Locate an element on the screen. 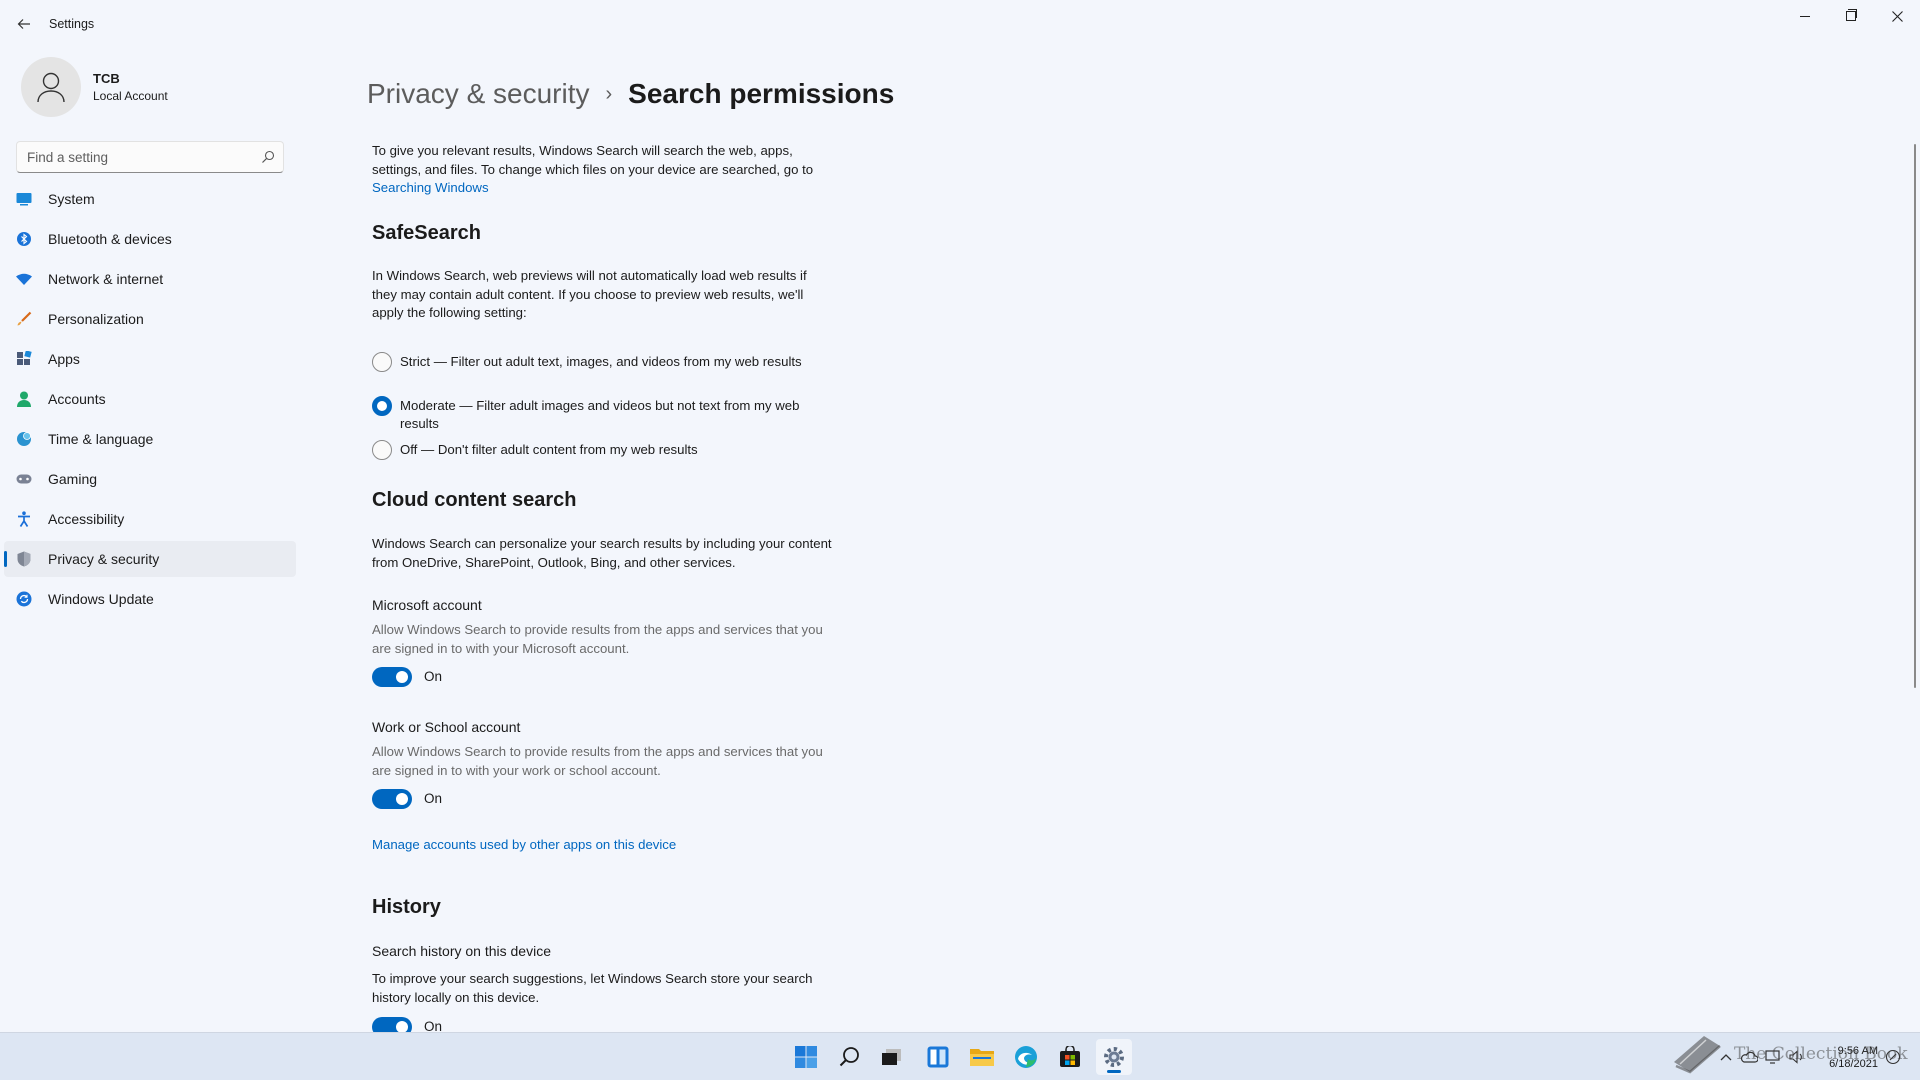 This screenshot has height=1080, width=1920. taskbar-clock: 9:56 AM 6/18/2021 is located at coordinates (1848, 1058).